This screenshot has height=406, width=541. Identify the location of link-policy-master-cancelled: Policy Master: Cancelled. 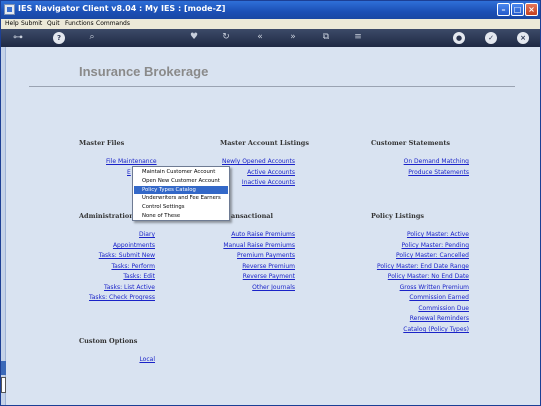
(408, 255).